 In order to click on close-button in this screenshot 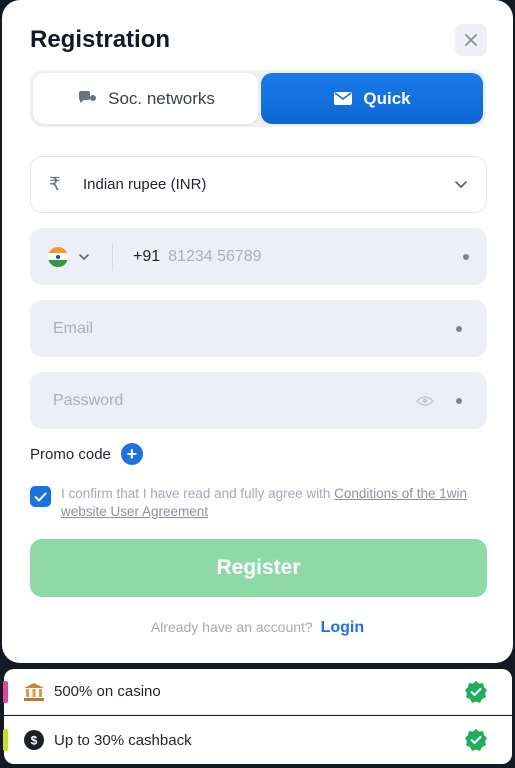, I will do `click(471, 40)`.